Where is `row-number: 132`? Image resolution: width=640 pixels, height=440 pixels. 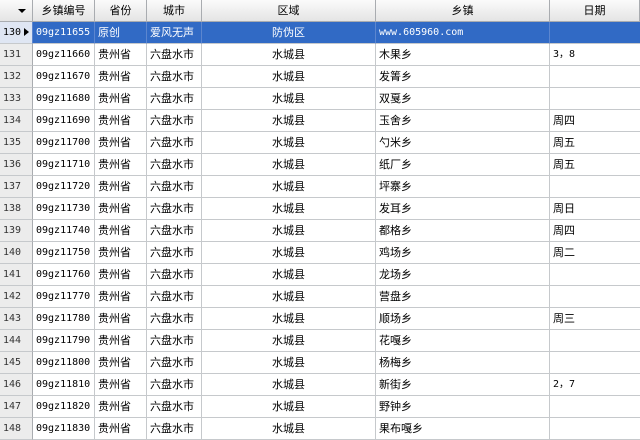
row-number: 132 is located at coordinates (16, 77).